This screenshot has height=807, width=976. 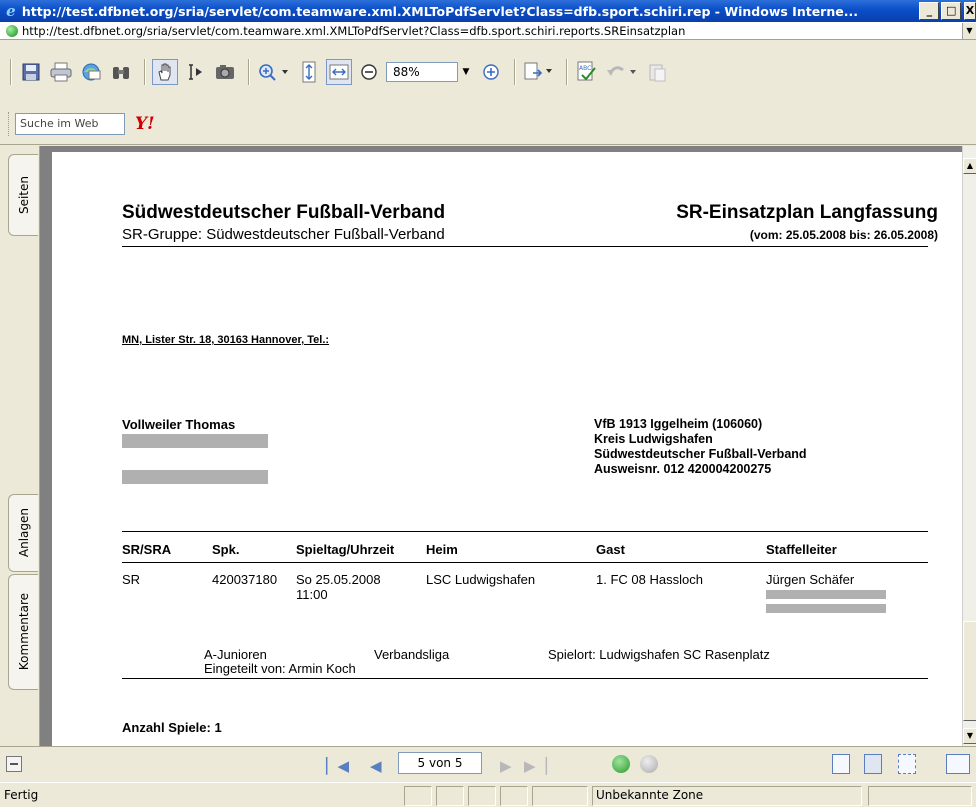 I want to click on fit-page-icon, so click(x=309, y=72).